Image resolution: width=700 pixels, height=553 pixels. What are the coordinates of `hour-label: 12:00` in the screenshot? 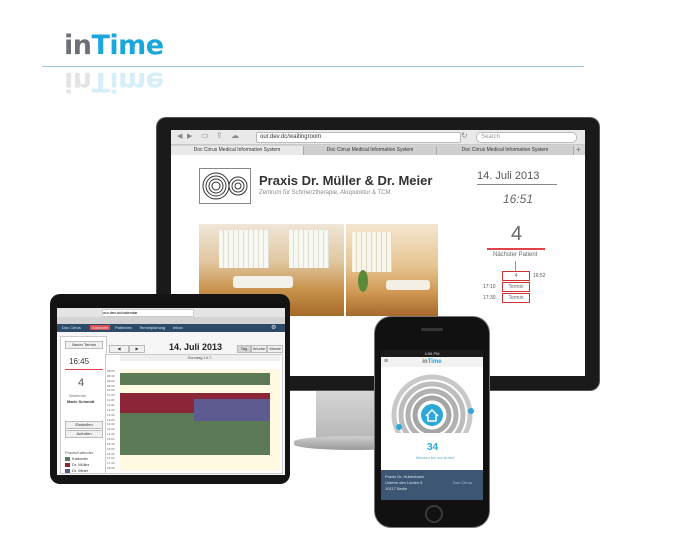 It's located at (111, 409).